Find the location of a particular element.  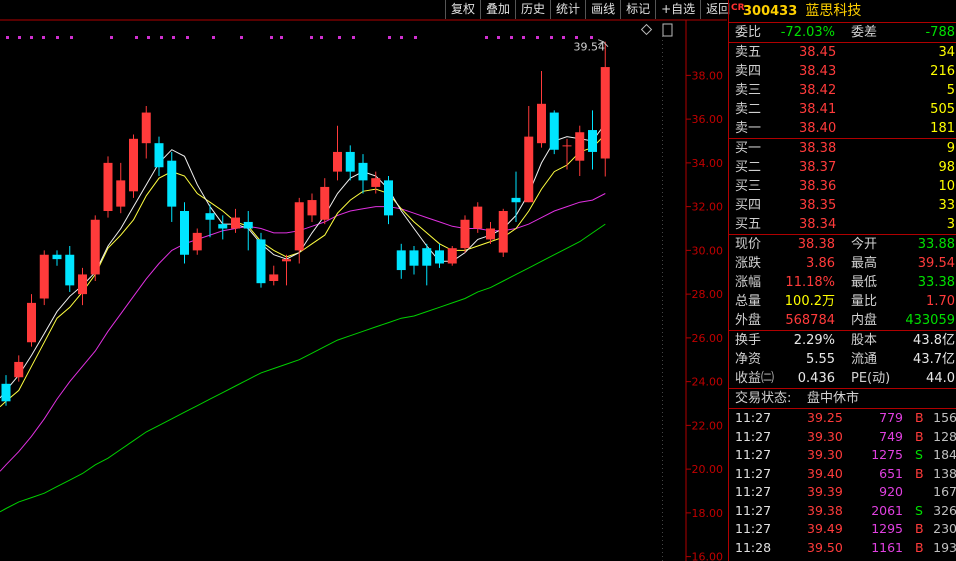

annotation-label: 39.54 is located at coordinates (590, 47).